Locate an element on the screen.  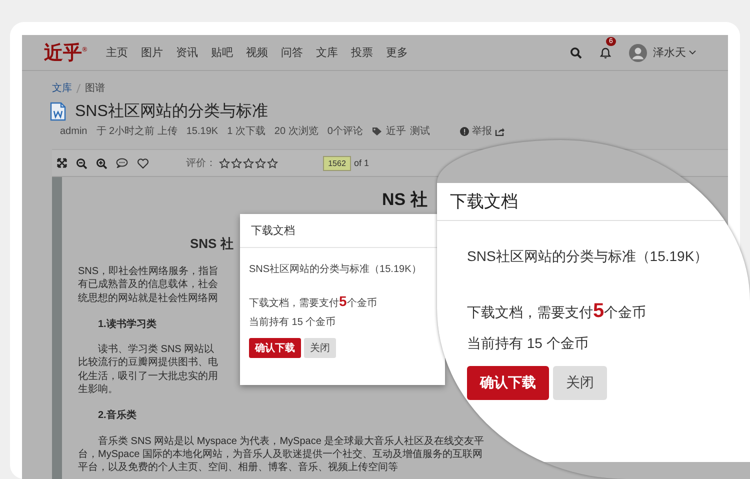
nav-link: 问答 is located at coordinates (292, 52).